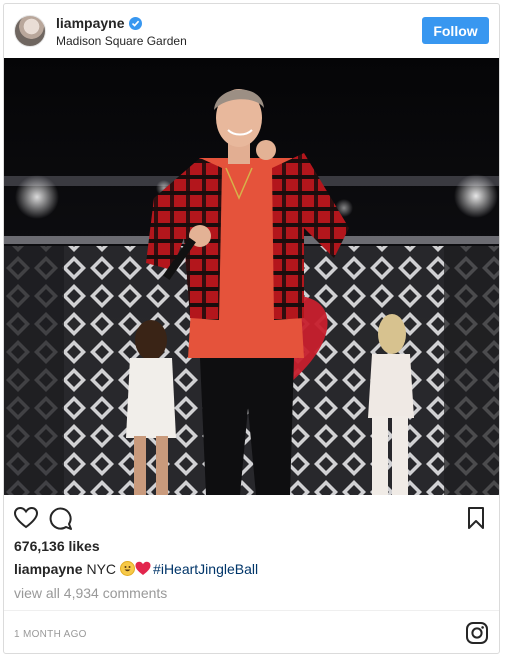  What do you see at coordinates (251, 518) in the screenshot?
I see `action-bar` at bounding box center [251, 518].